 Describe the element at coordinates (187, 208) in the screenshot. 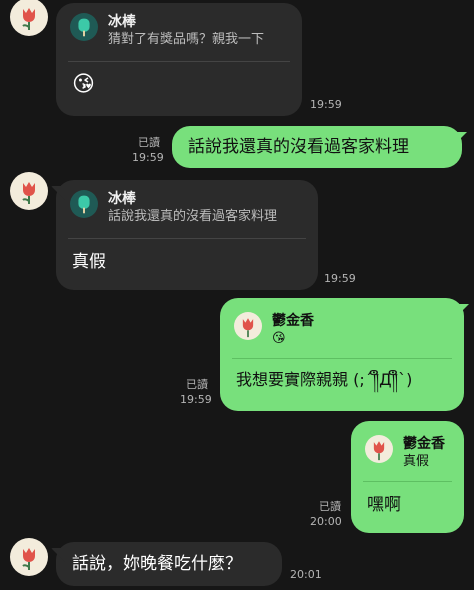

I see `reply-quote: 冰棒 話說我還真的沒看過客家料理` at that location.